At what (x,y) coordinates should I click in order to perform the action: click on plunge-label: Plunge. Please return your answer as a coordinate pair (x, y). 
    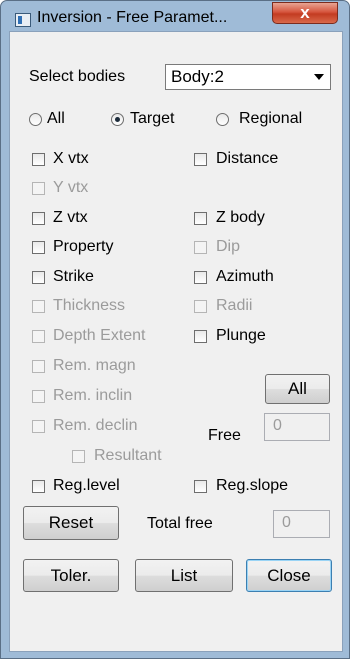
    Looking at the image, I should click on (241, 336).